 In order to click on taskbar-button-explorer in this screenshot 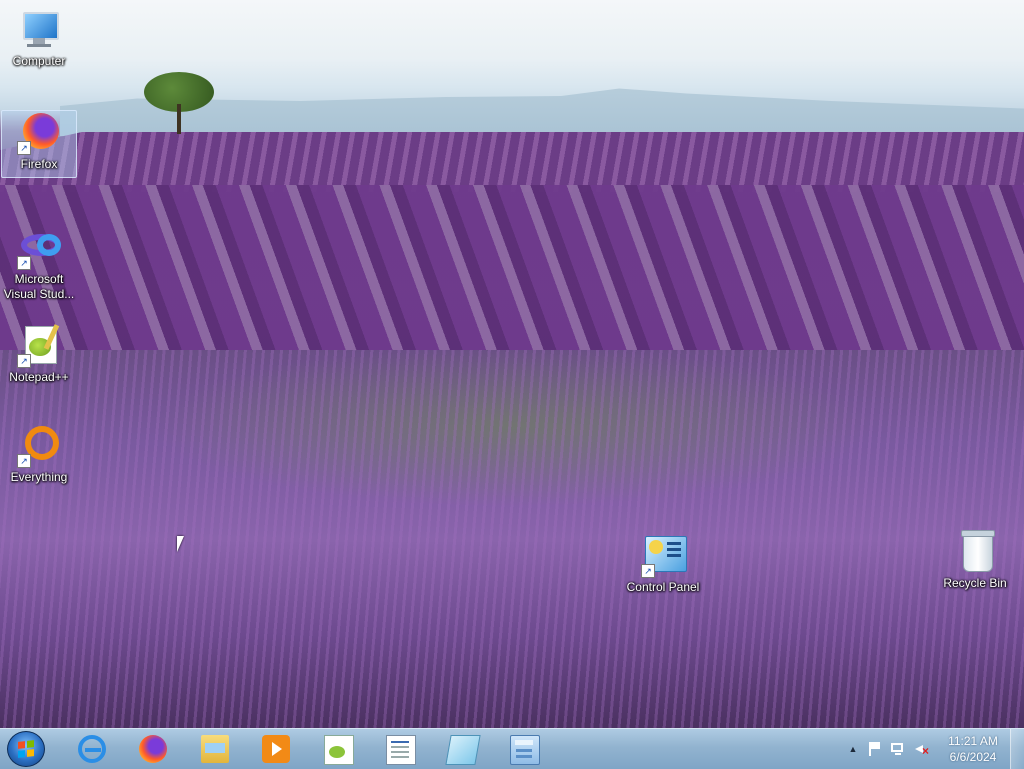, I will do `click(213, 749)`.